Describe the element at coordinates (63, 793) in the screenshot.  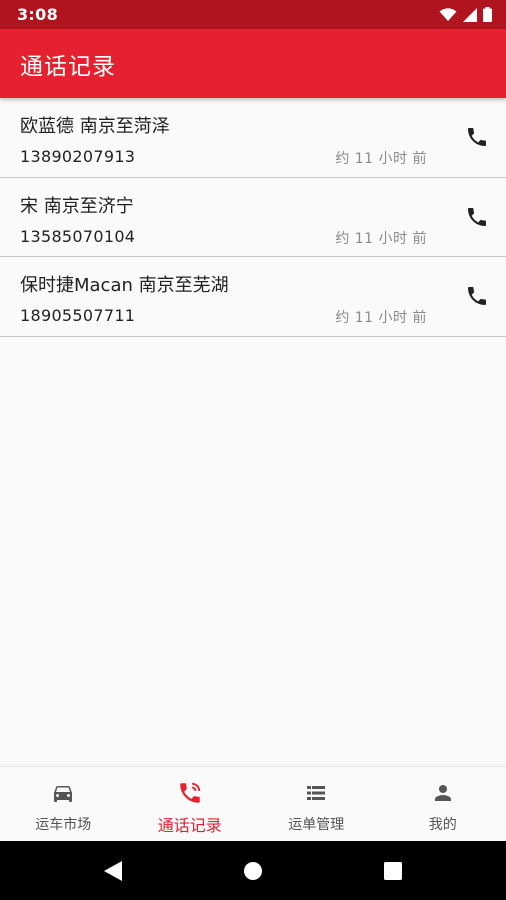
I see `car-icon` at that location.